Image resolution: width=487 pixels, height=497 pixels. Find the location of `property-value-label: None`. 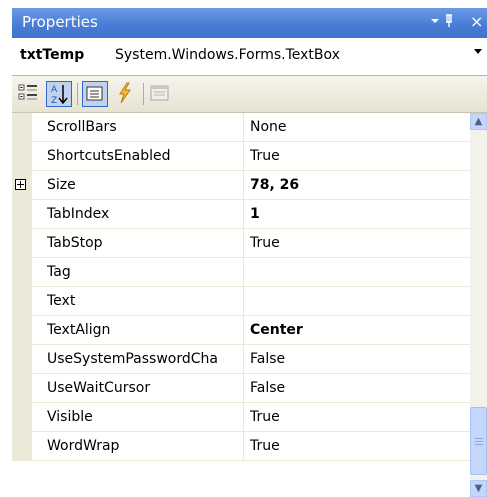

property-value-label: None is located at coordinates (268, 127).